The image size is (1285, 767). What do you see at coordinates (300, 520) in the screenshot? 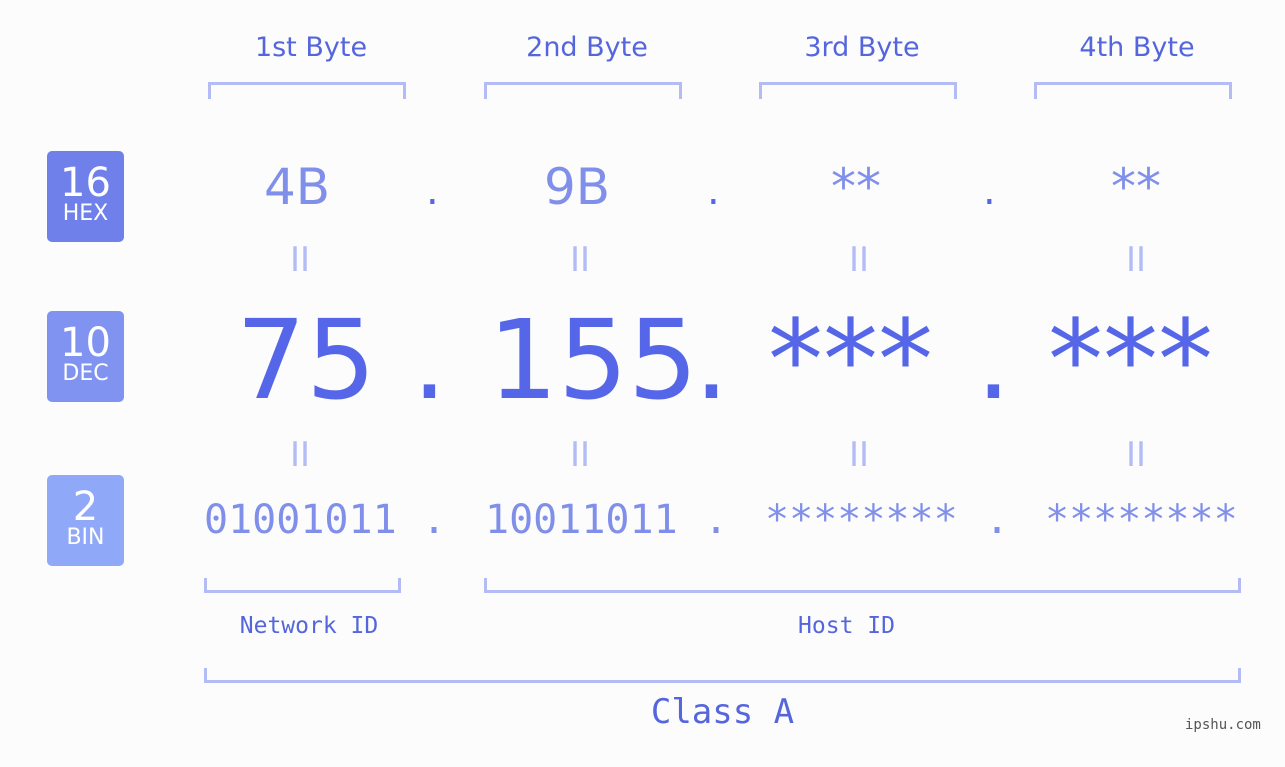
I see `bin-byte-1: 01001011` at bounding box center [300, 520].